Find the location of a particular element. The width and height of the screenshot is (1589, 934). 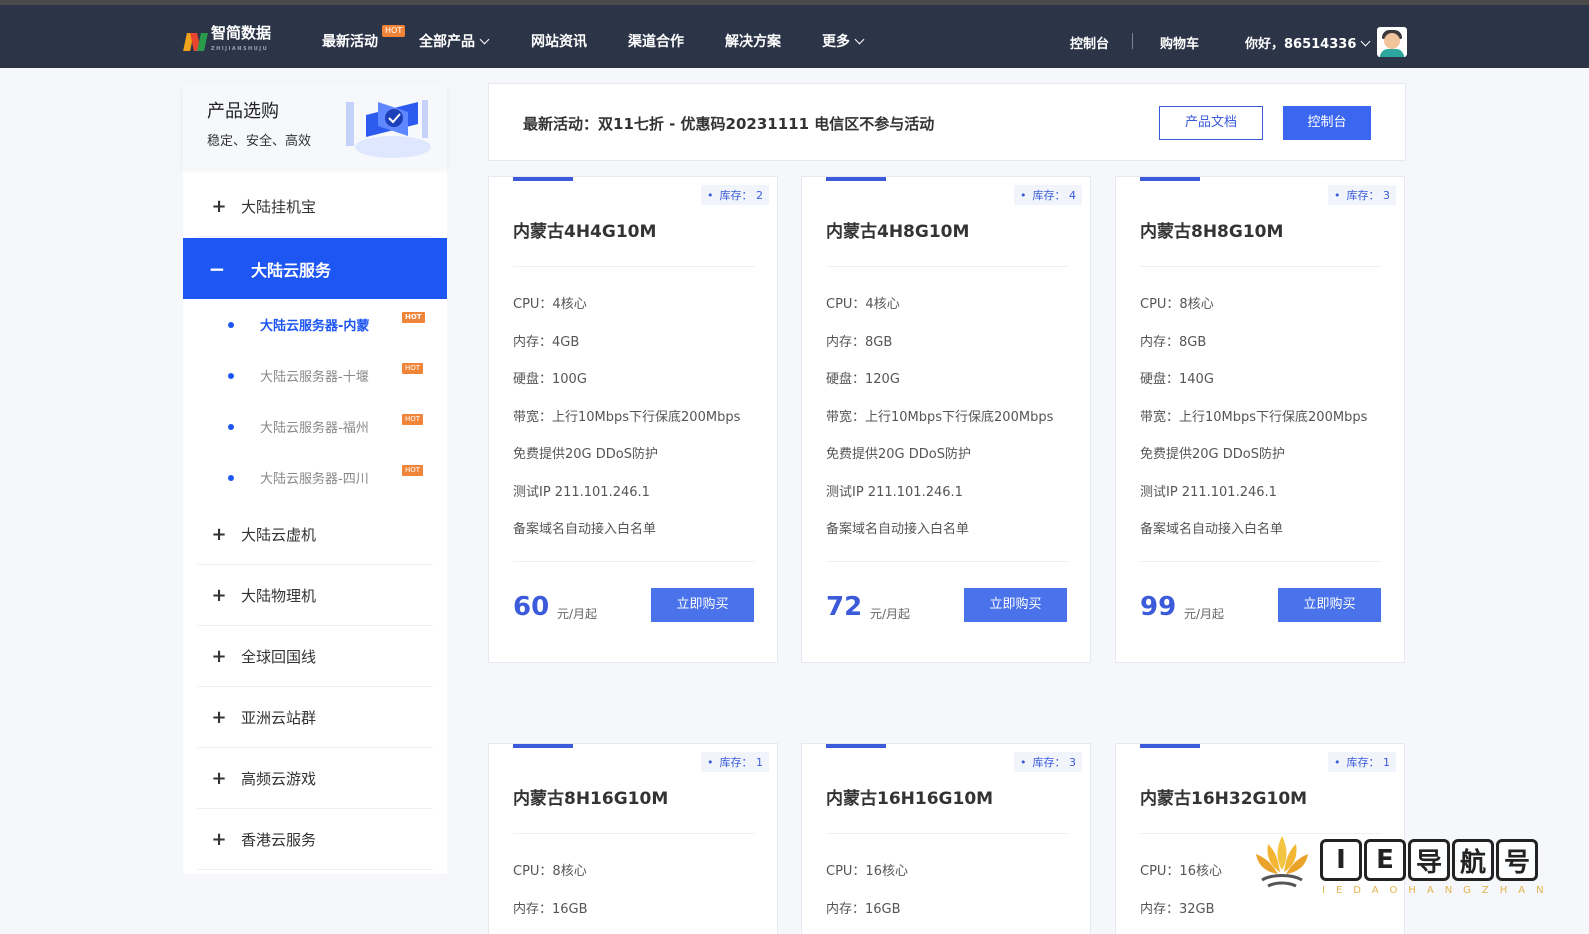

product-name: 内蒙古16H32G10M is located at coordinates (1224, 799).